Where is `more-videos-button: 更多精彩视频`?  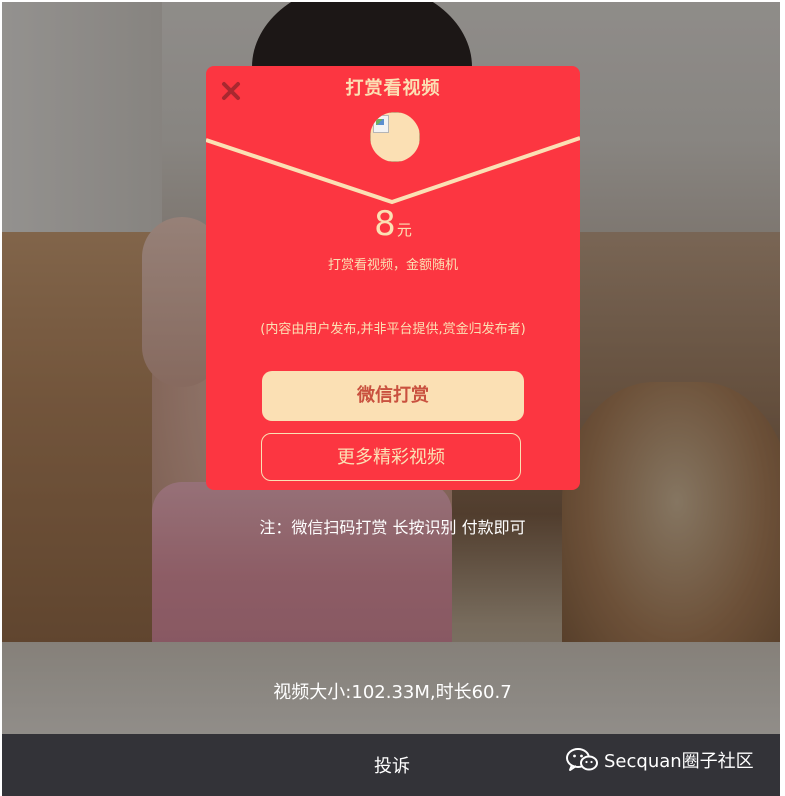
more-videos-button: 更多精彩视频 is located at coordinates (391, 457).